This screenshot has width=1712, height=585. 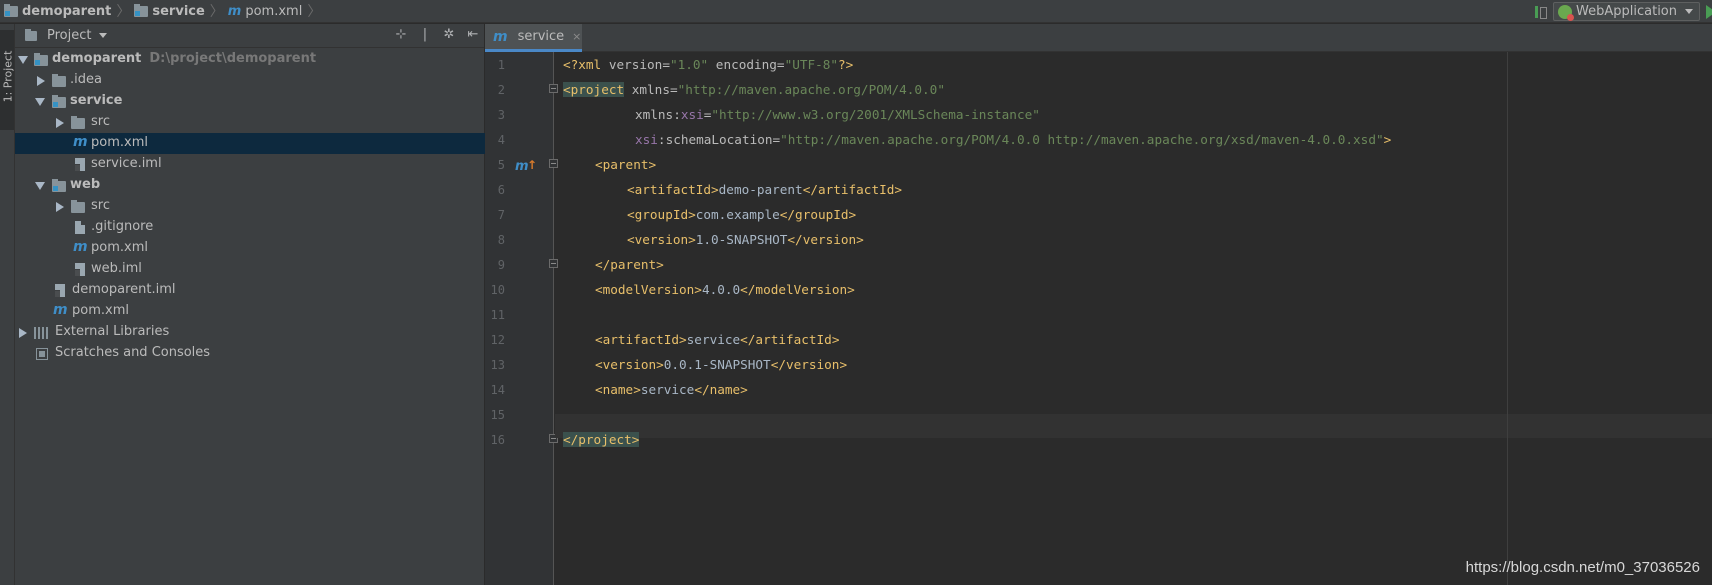 What do you see at coordinates (250, 227) in the screenshot?
I see `tree-item-gitignore: .gitignore` at bounding box center [250, 227].